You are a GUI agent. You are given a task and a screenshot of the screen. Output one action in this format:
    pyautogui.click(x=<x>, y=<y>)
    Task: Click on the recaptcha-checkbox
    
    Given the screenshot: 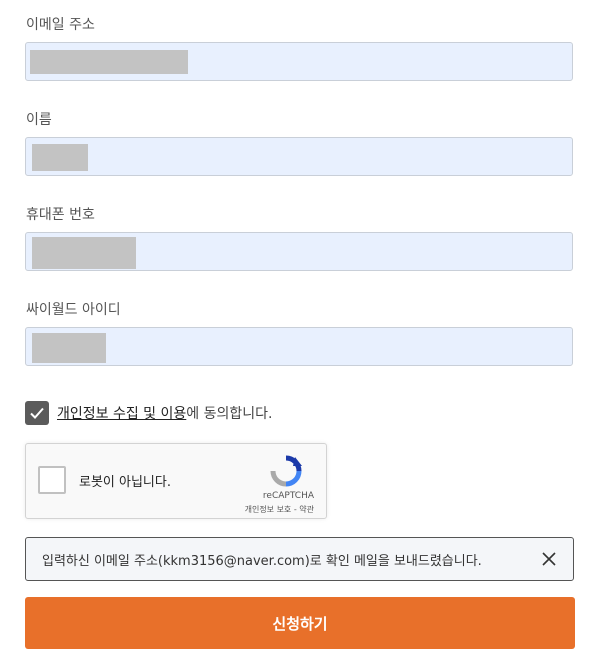 What is the action you would take?
    pyautogui.click(x=52, y=480)
    